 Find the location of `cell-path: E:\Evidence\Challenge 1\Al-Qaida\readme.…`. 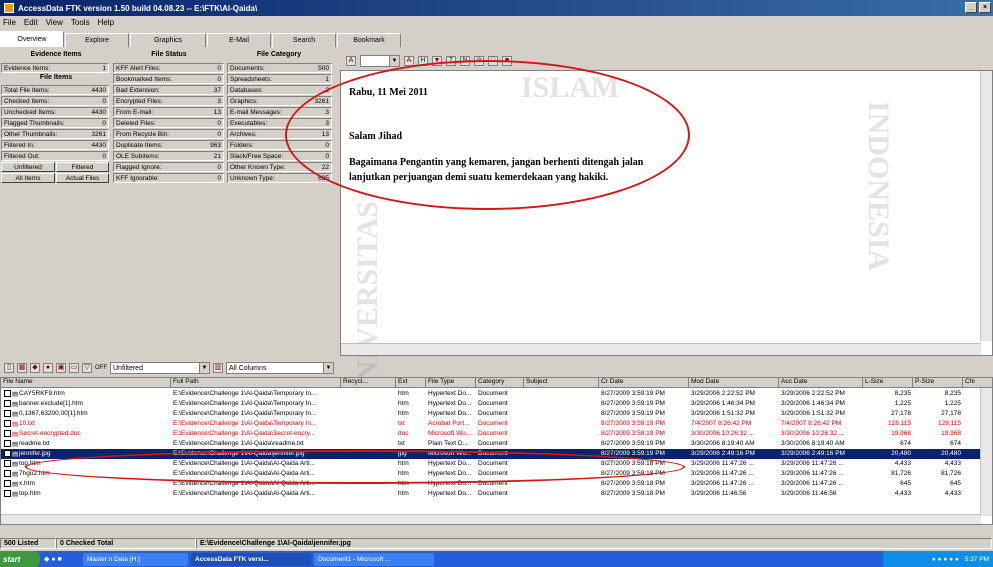

cell-path: E:\Evidence\Challenge 1\Al-Qaida\readme.… is located at coordinates (238, 443).